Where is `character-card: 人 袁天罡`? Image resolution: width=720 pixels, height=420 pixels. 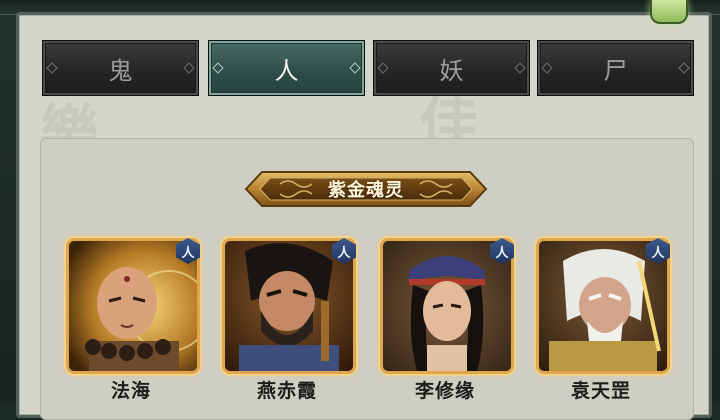 character-card: 人 袁天罡 is located at coordinates (602, 321).